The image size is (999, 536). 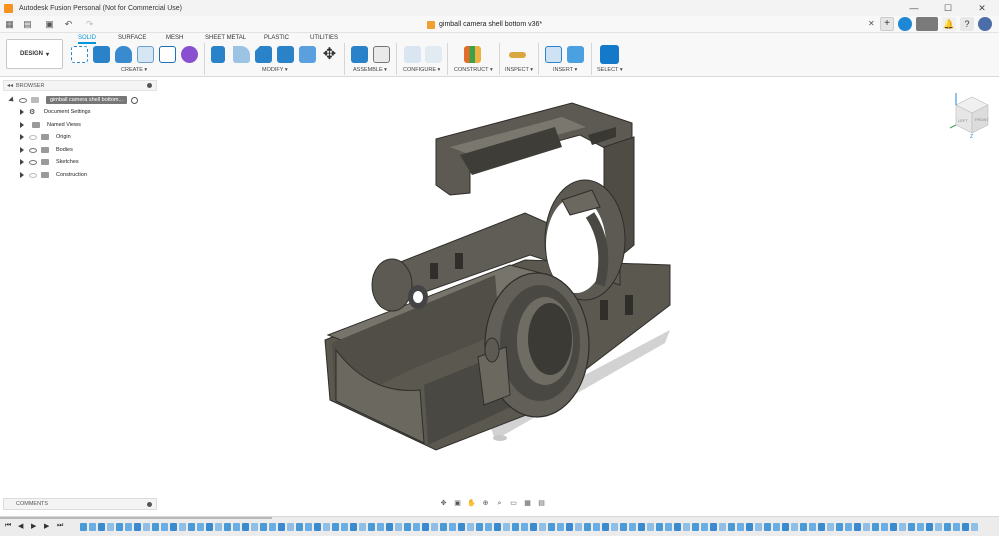 I want to click on browser-item-document-settings: ⚙ Document Settings, so click(x=55, y=112).